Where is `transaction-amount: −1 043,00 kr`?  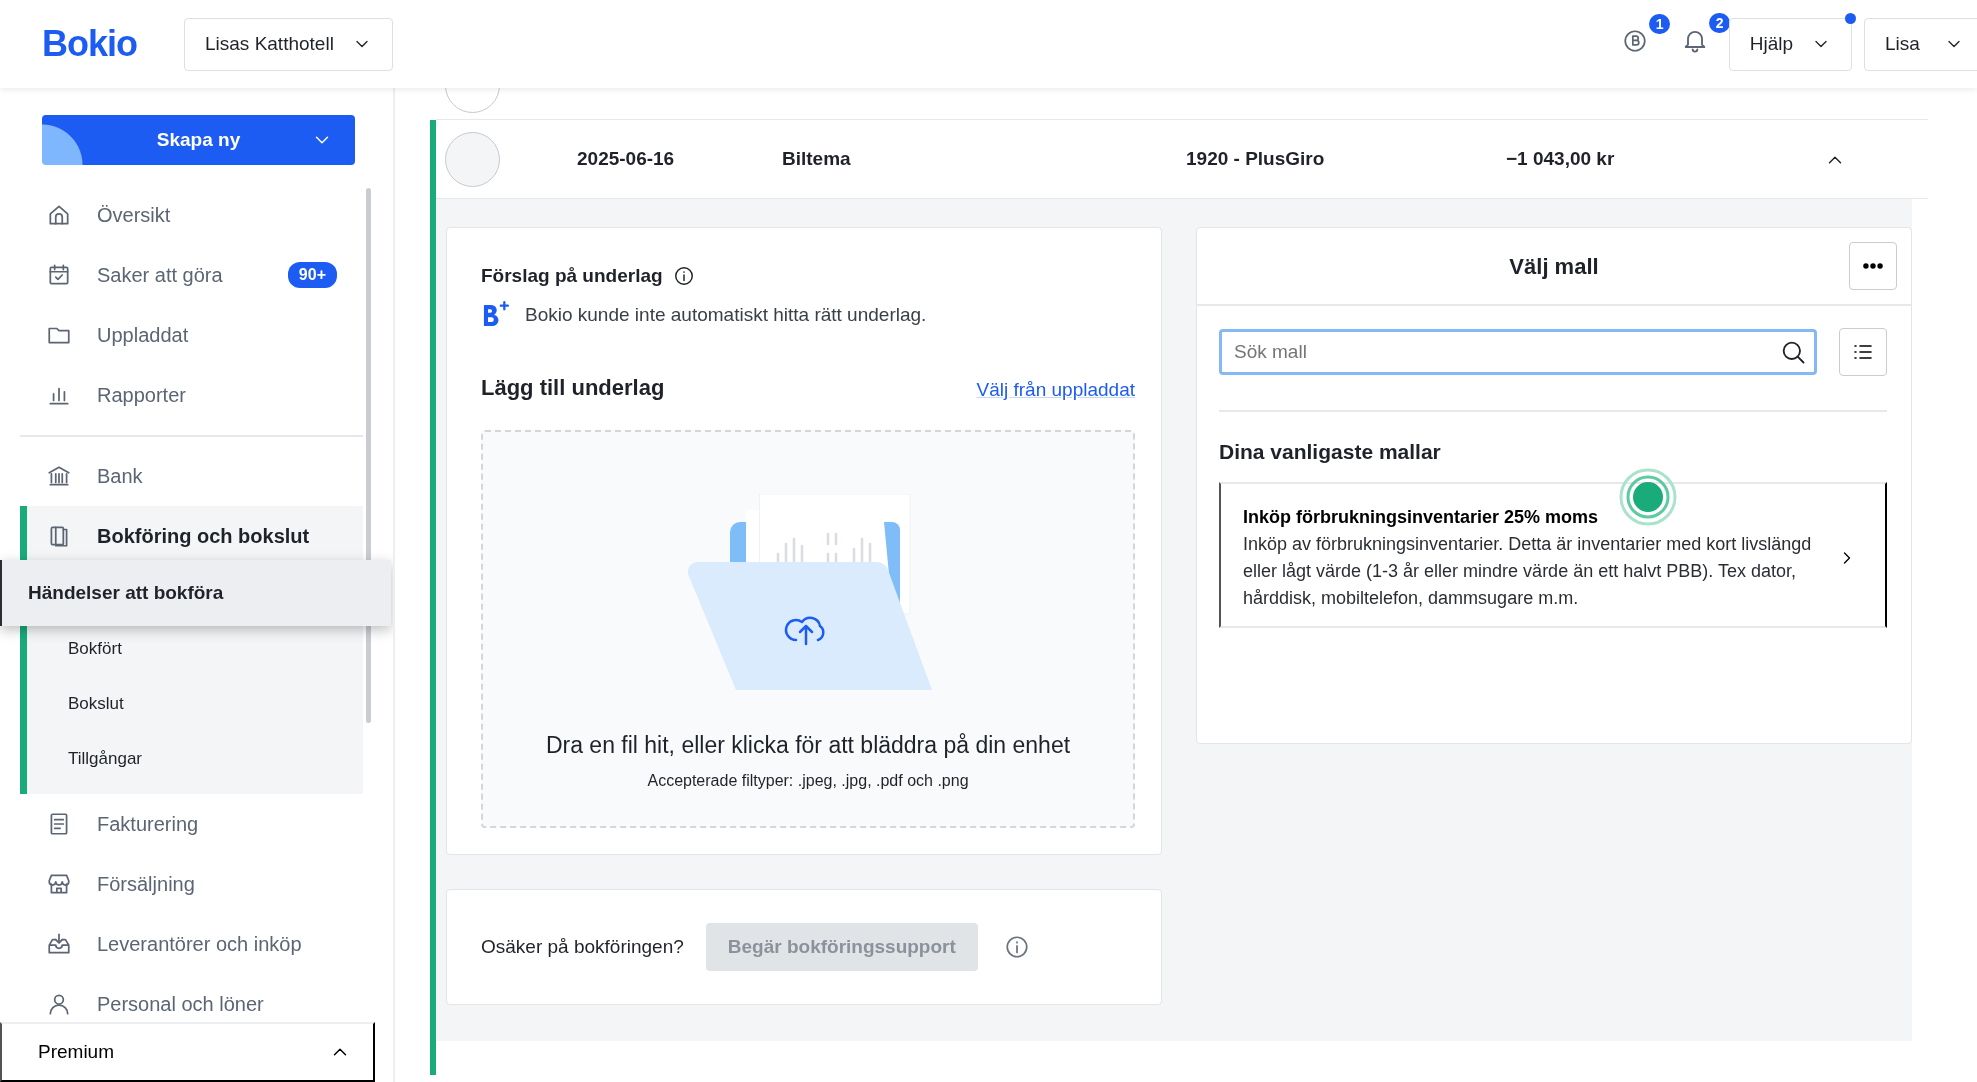
transaction-amount: −1 043,00 kr is located at coordinates (1561, 158).